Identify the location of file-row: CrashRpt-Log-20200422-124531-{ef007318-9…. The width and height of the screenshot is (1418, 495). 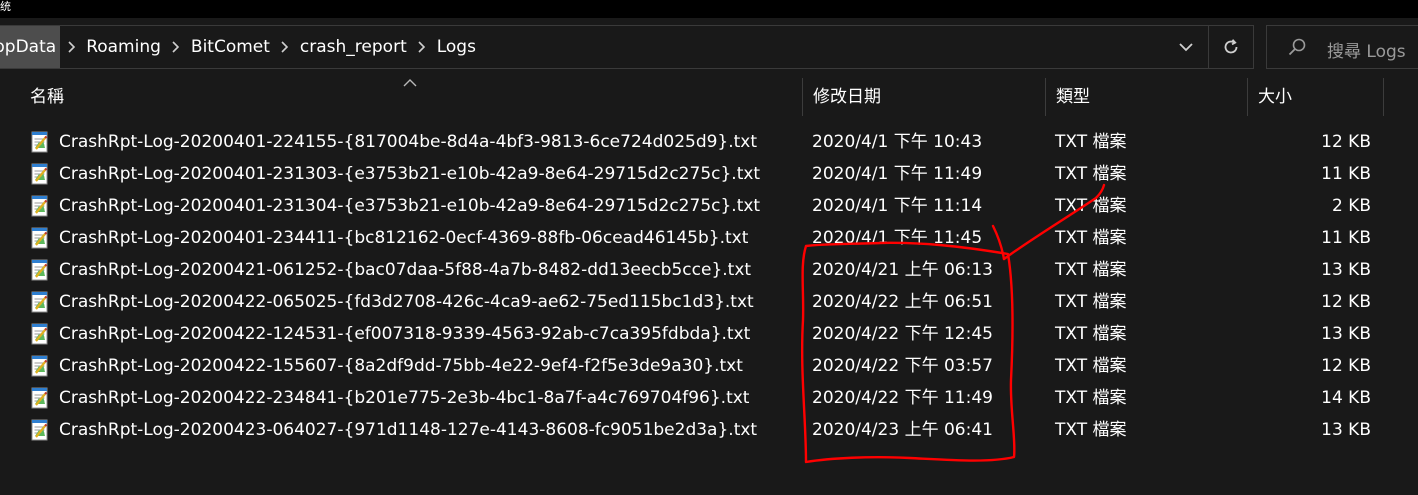
(709, 334).